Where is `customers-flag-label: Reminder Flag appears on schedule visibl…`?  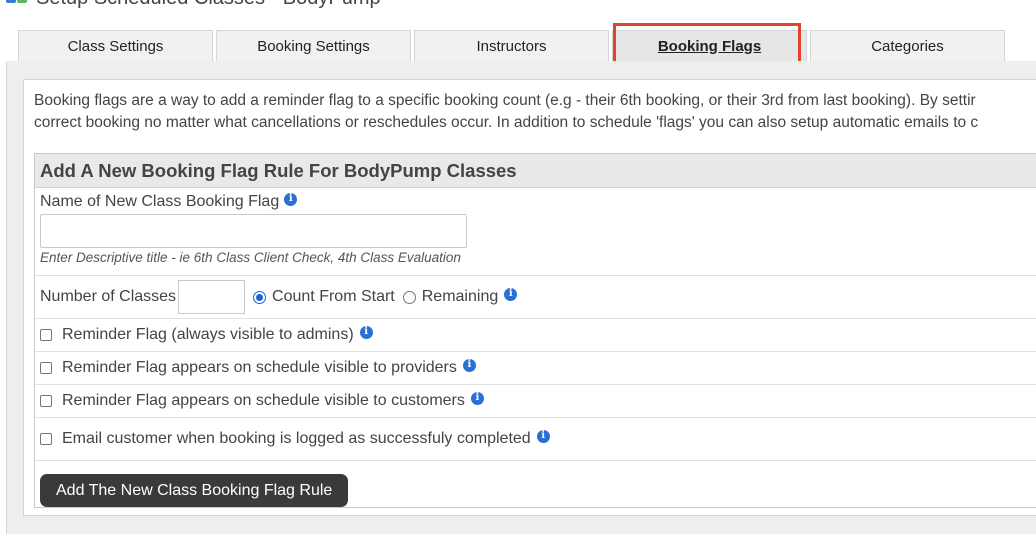 customers-flag-label: Reminder Flag appears on schedule visibl… is located at coordinates (263, 400).